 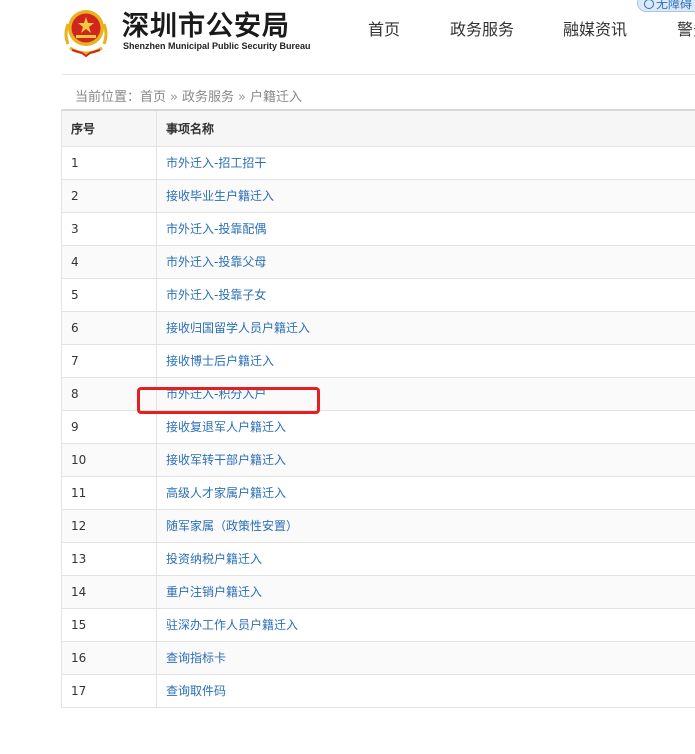 I want to click on service-item-link: 驻深办工作人员户籍迁入, so click(x=232, y=625).